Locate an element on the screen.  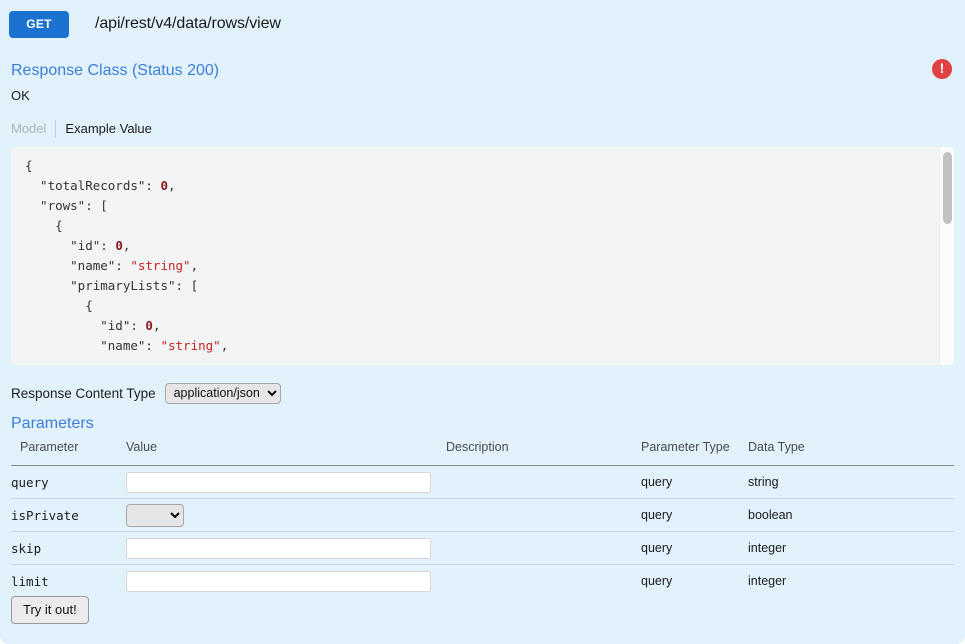
response-tabs: Model Example Value is located at coordinates (86, 129).